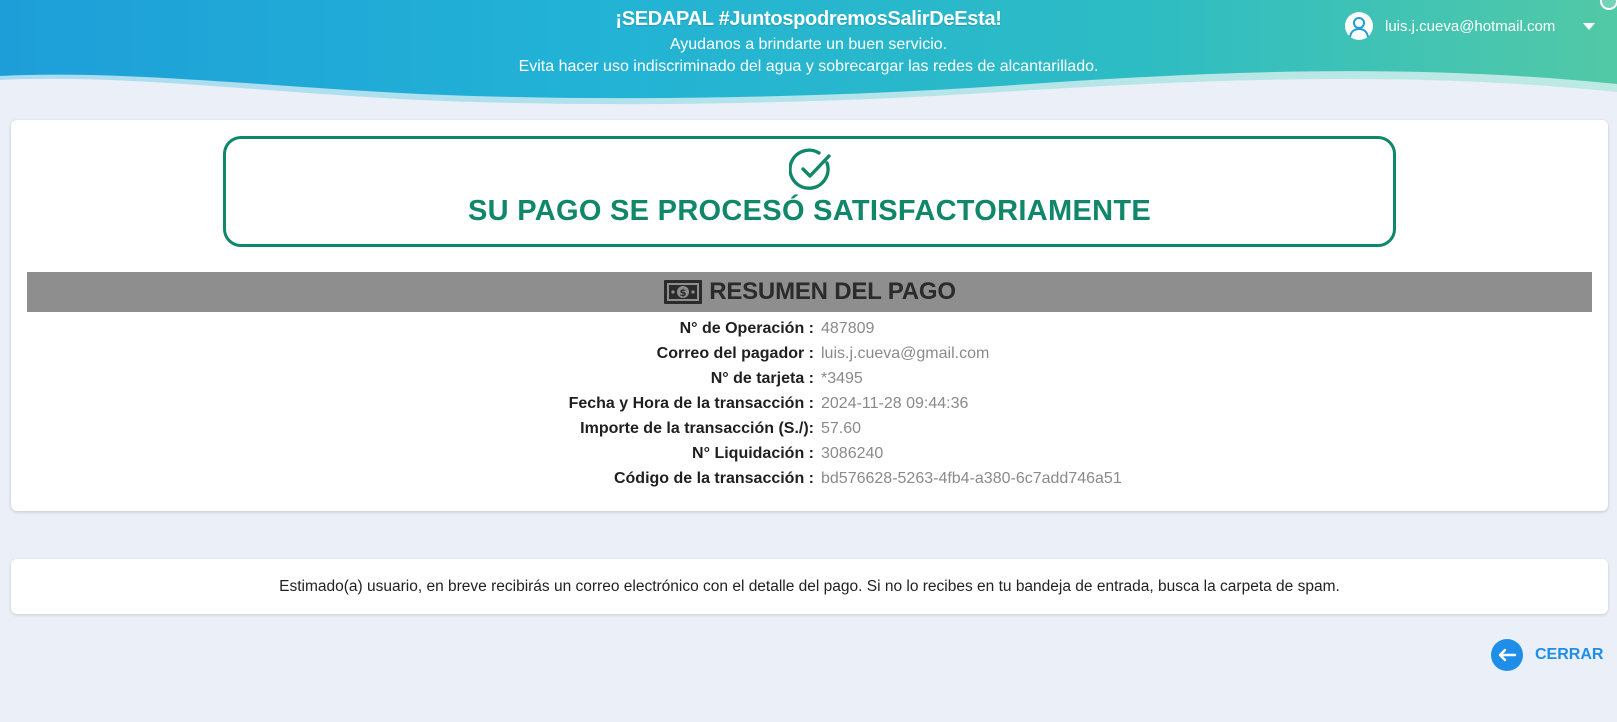  I want to click on detail-value: *3495, so click(842, 378).